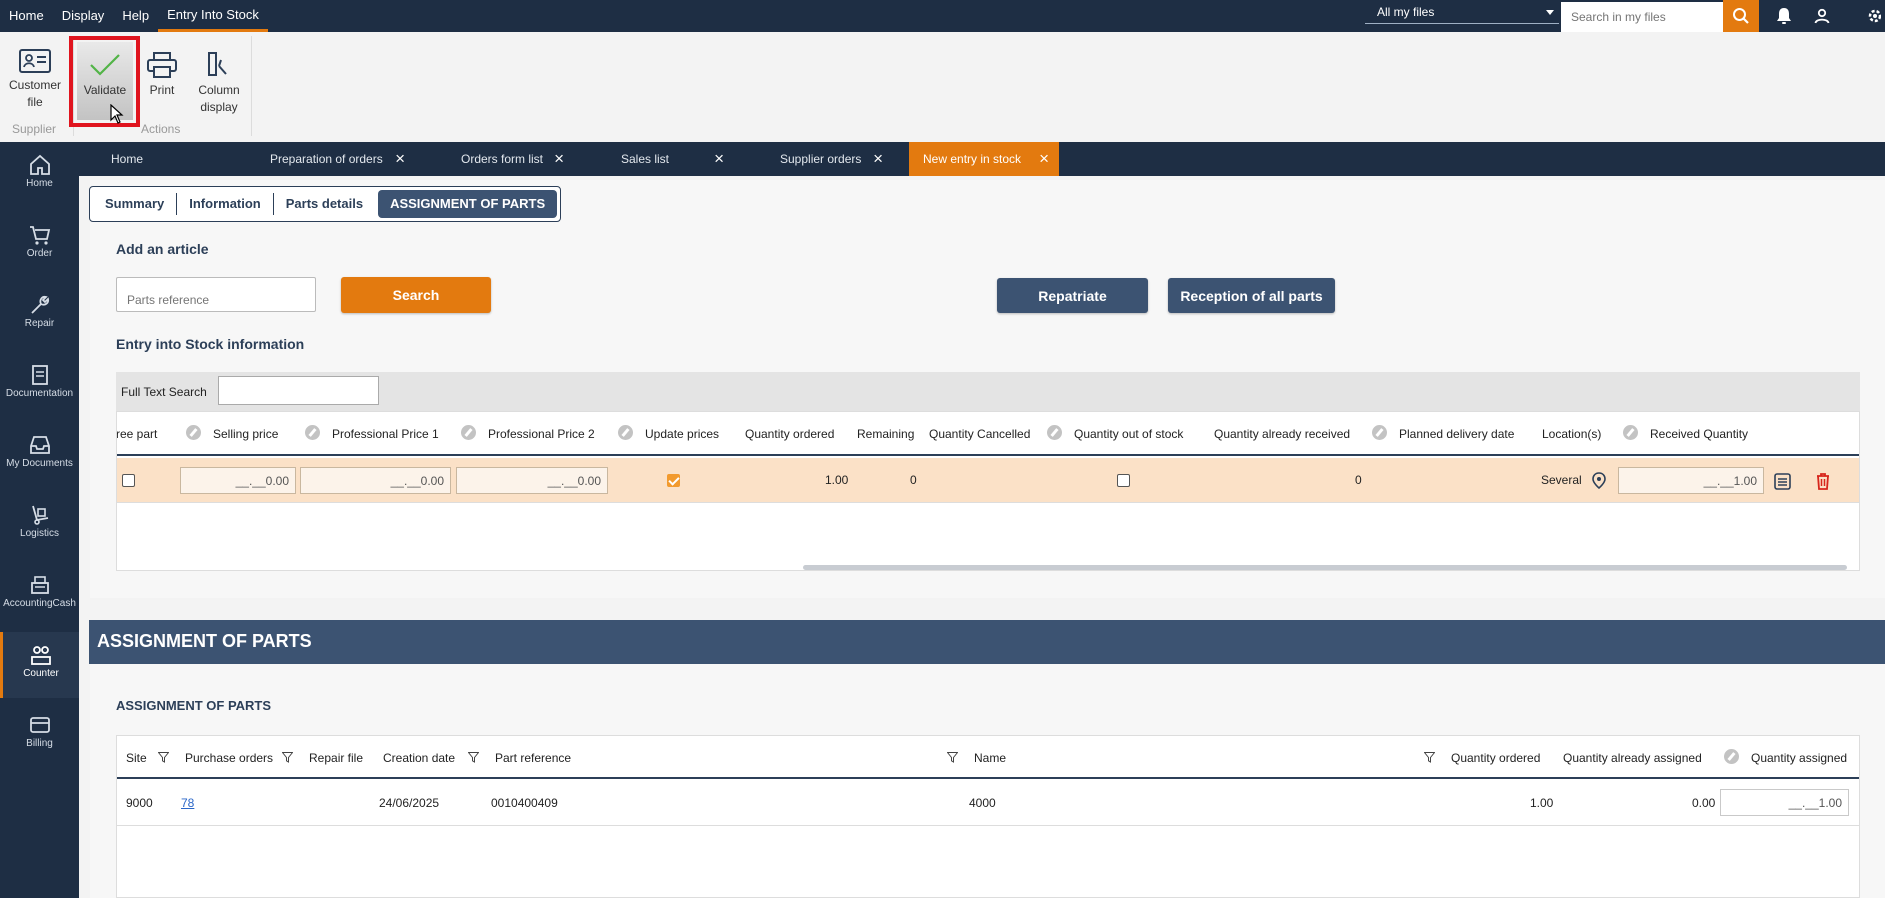 Image resolution: width=1885 pixels, height=898 pixels. What do you see at coordinates (229, 758) in the screenshot?
I see `col-purchase-orders: Purchase orders` at bounding box center [229, 758].